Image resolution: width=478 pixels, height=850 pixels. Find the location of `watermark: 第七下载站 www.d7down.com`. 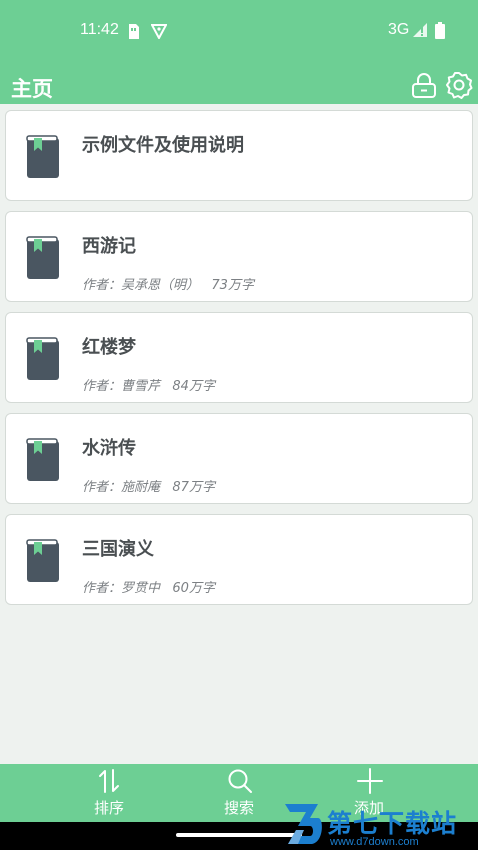

watermark: 第七下载站 www.d7down.com is located at coordinates (380, 824).